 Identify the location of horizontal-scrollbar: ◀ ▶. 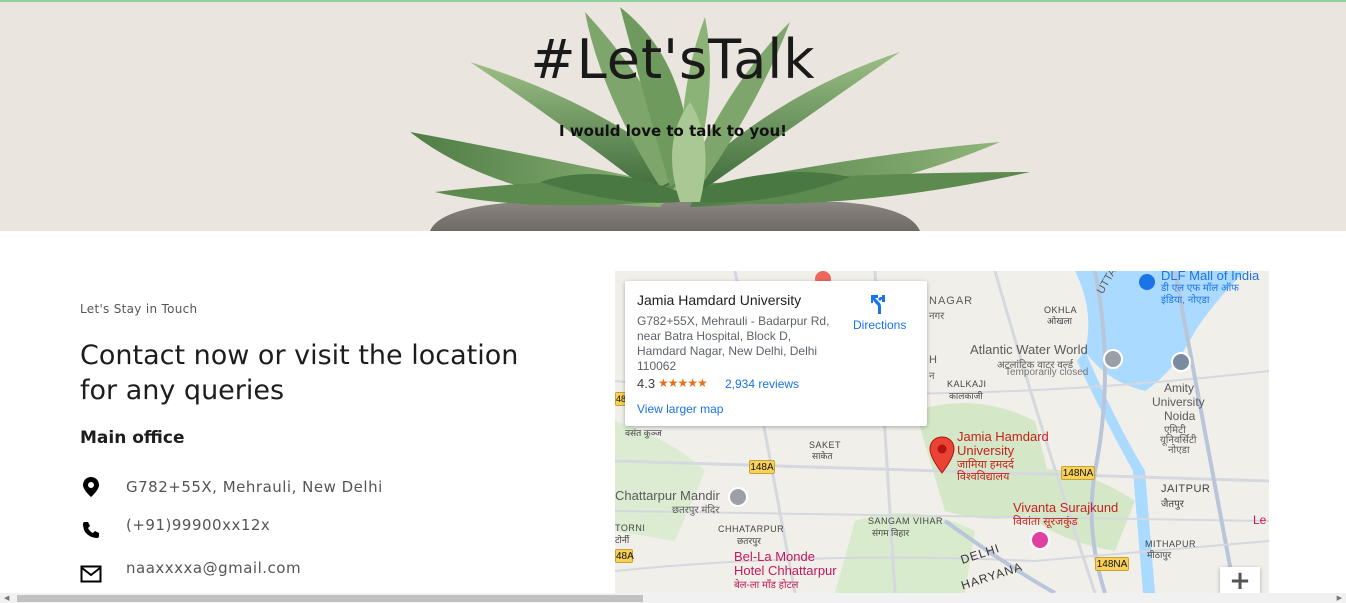
(673, 598).